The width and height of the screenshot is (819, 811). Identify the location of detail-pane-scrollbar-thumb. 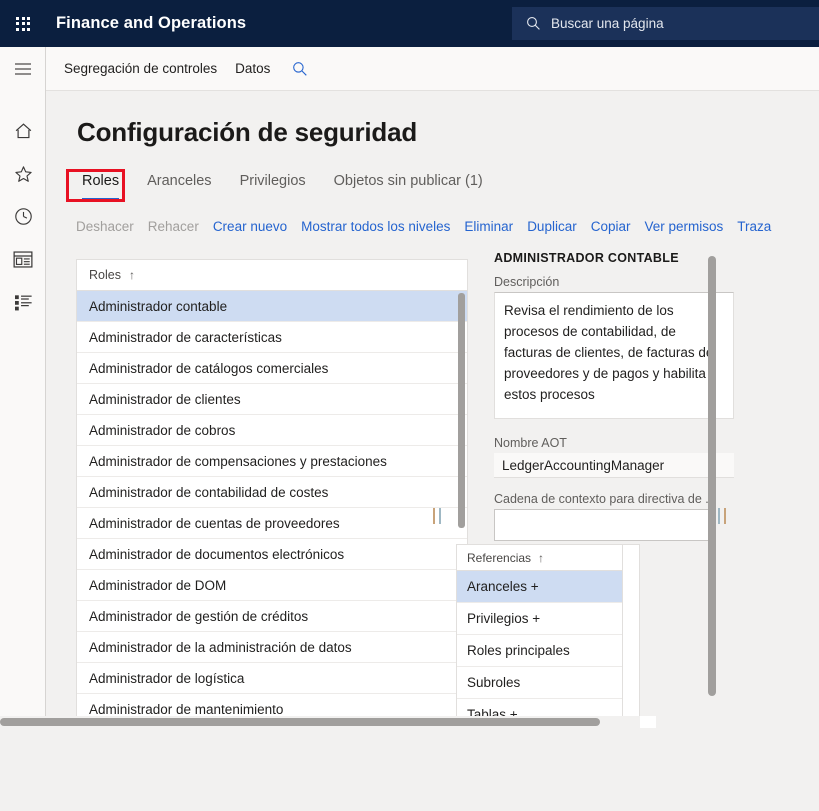
(712, 476).